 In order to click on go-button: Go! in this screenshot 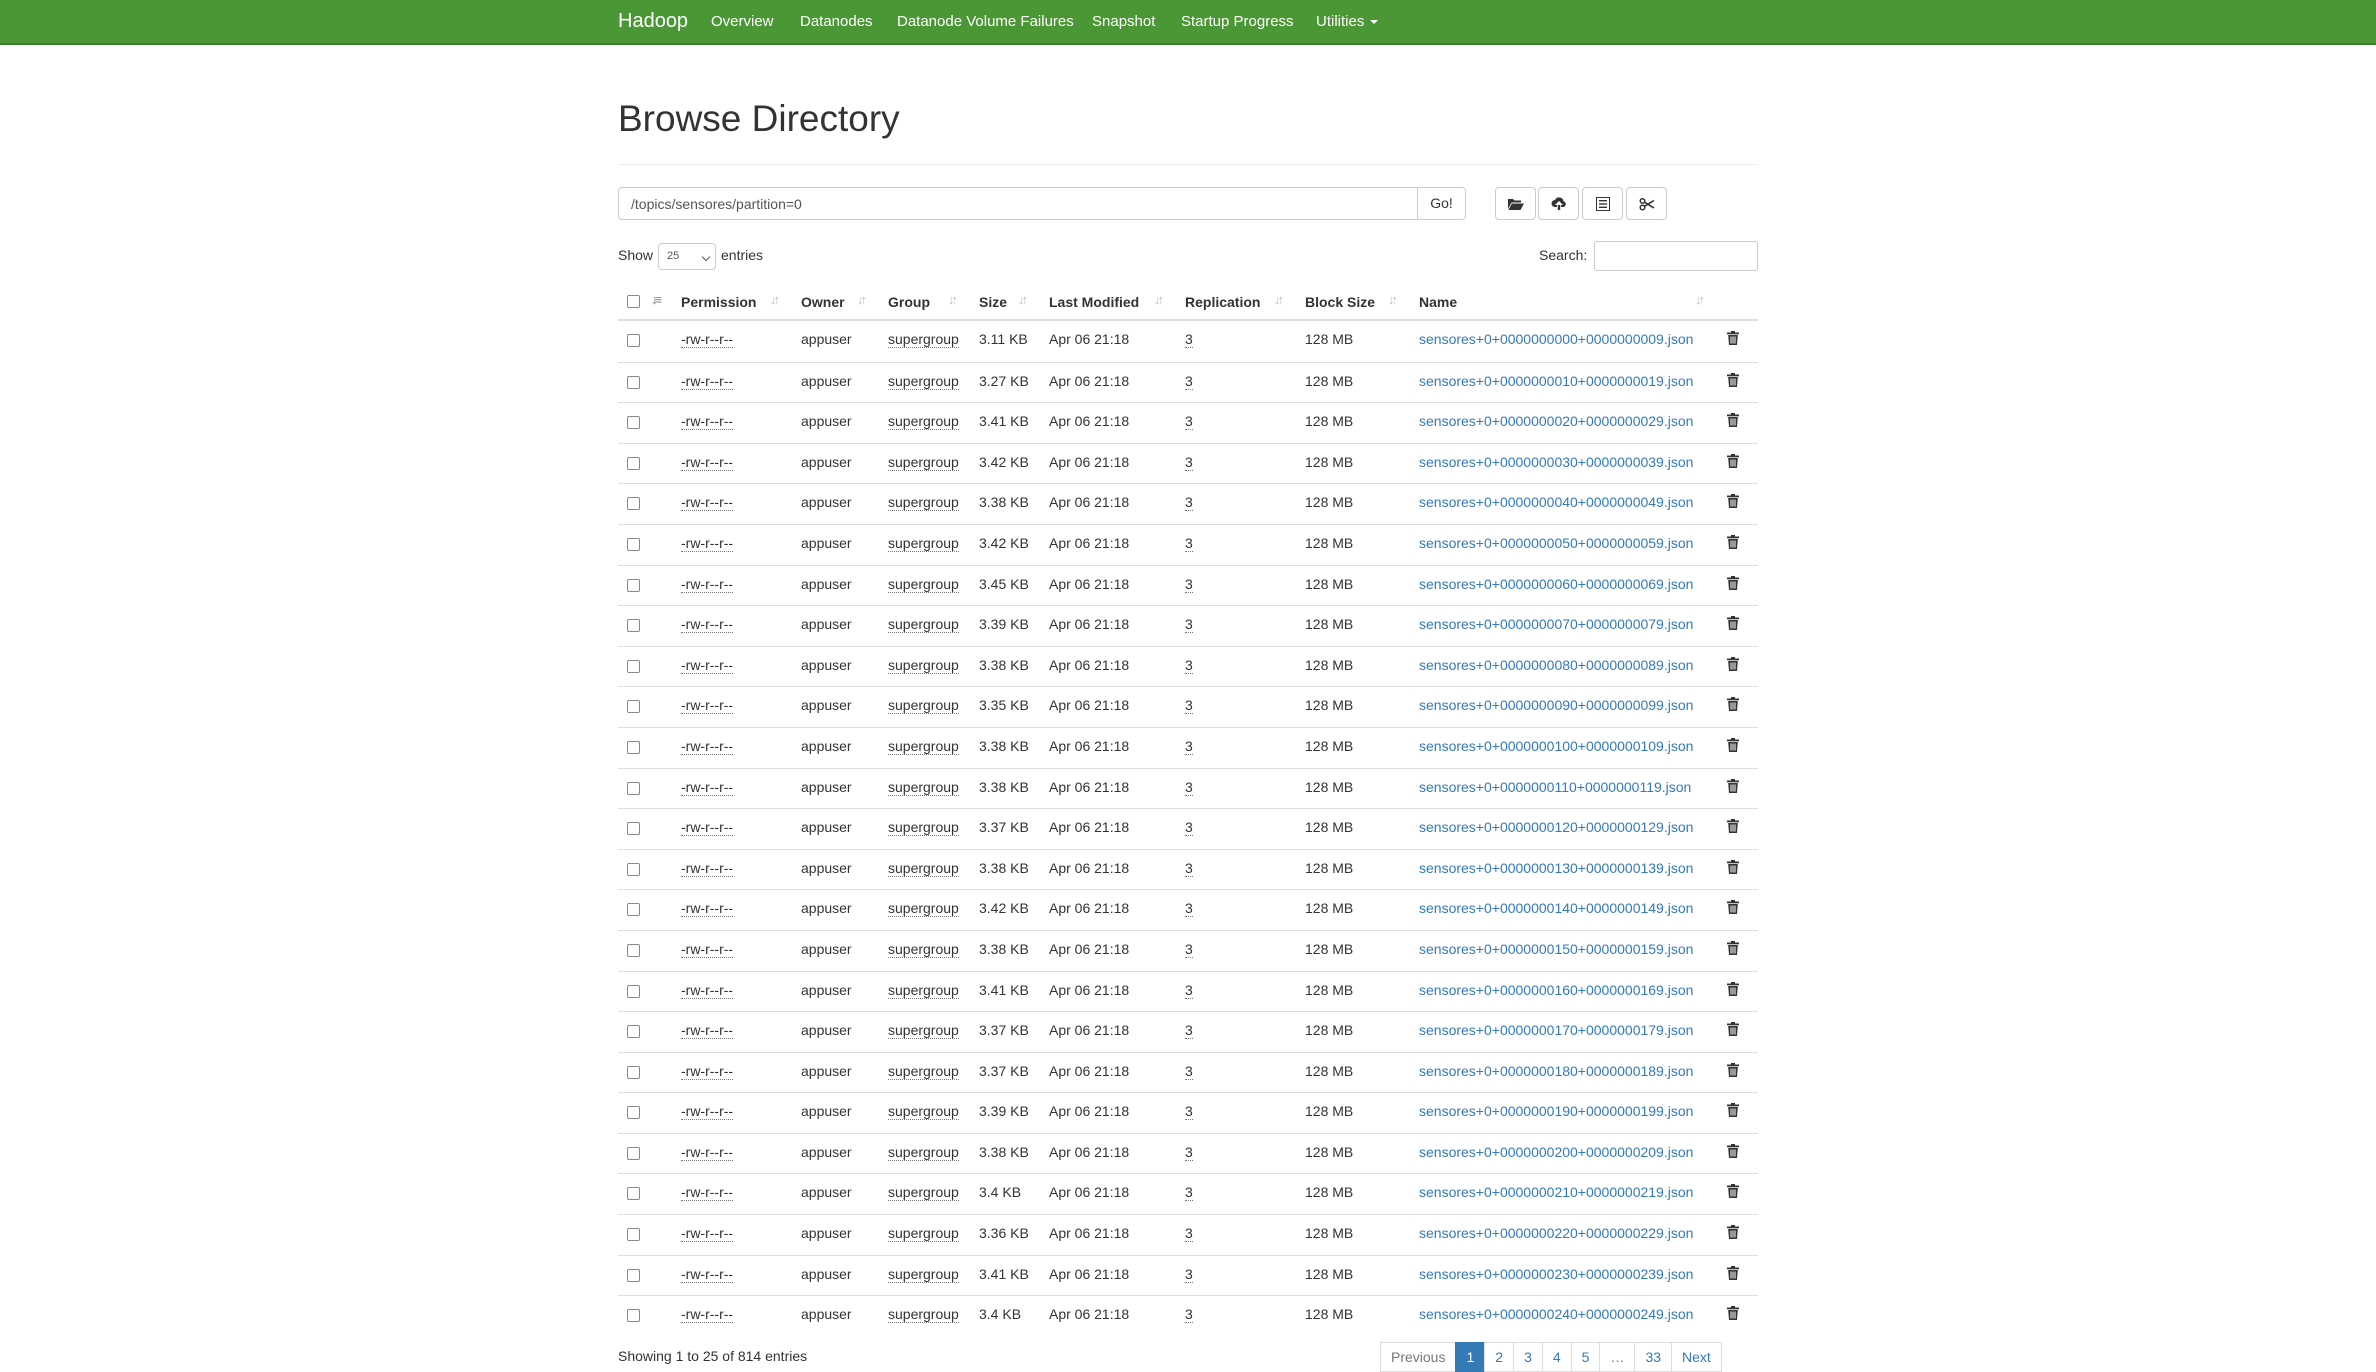, I will do `click(1441, 203)`.